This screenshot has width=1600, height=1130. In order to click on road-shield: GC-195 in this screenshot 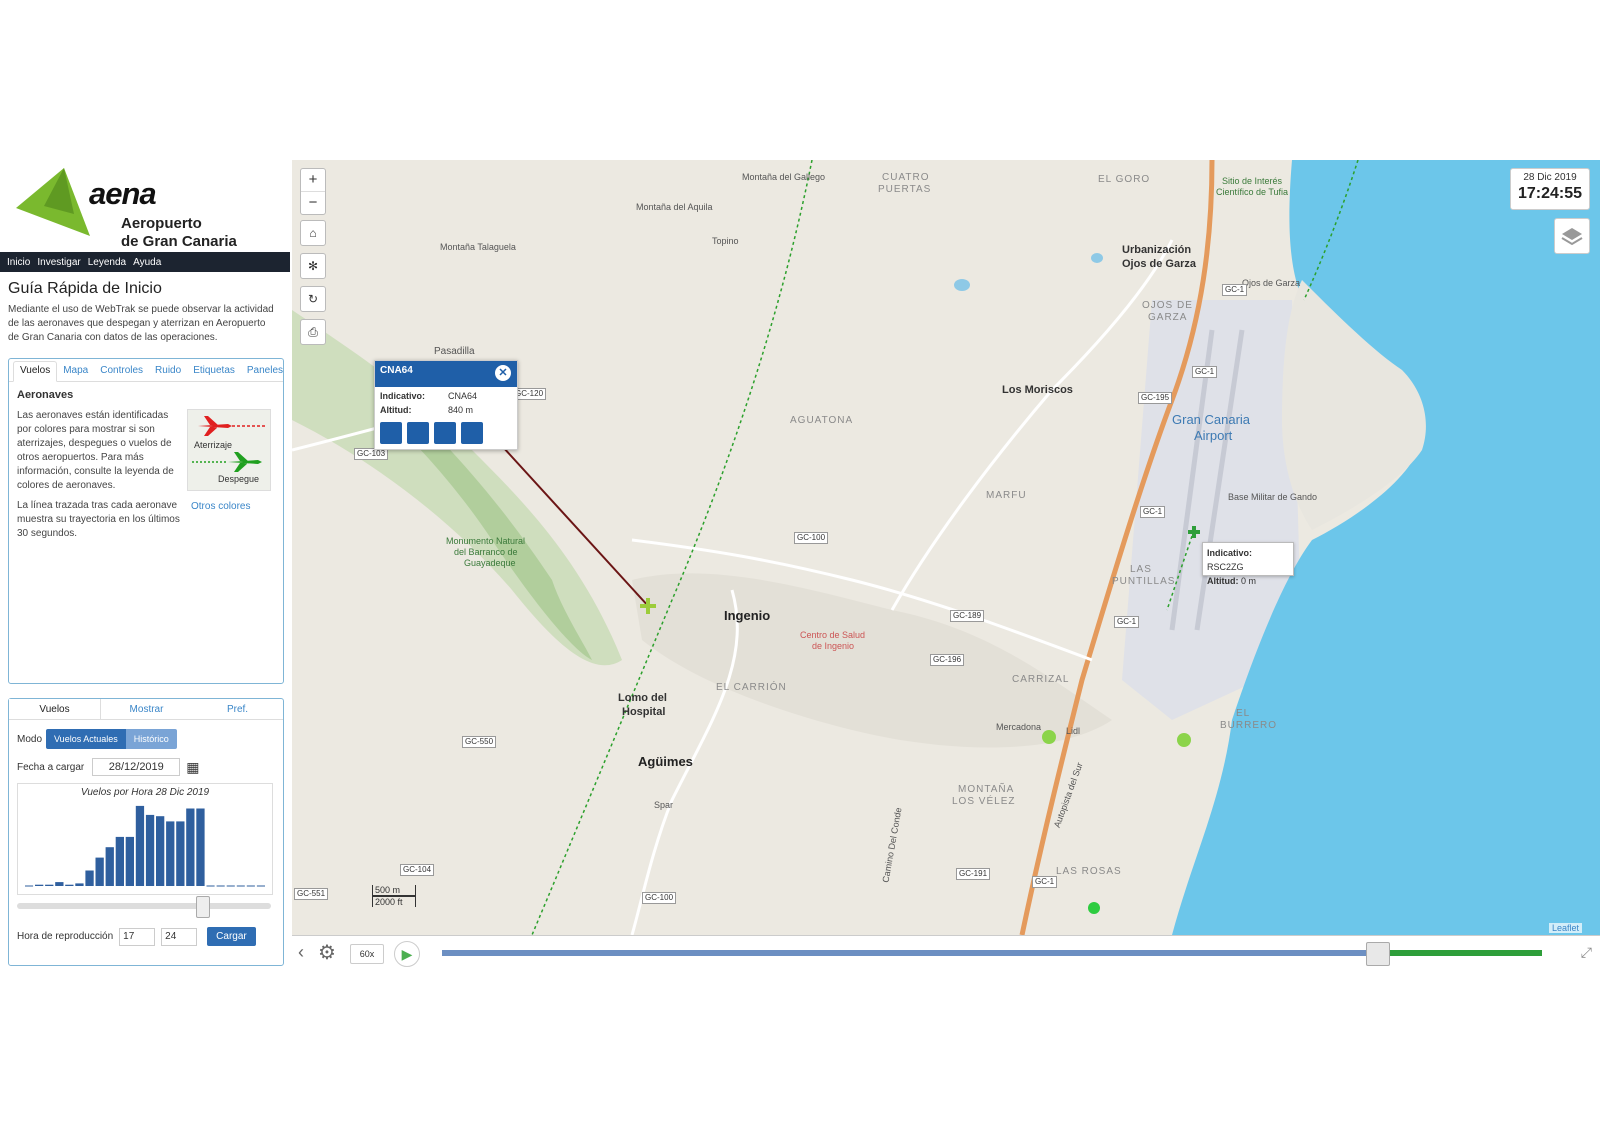, I will do `click(1155, 398)`.